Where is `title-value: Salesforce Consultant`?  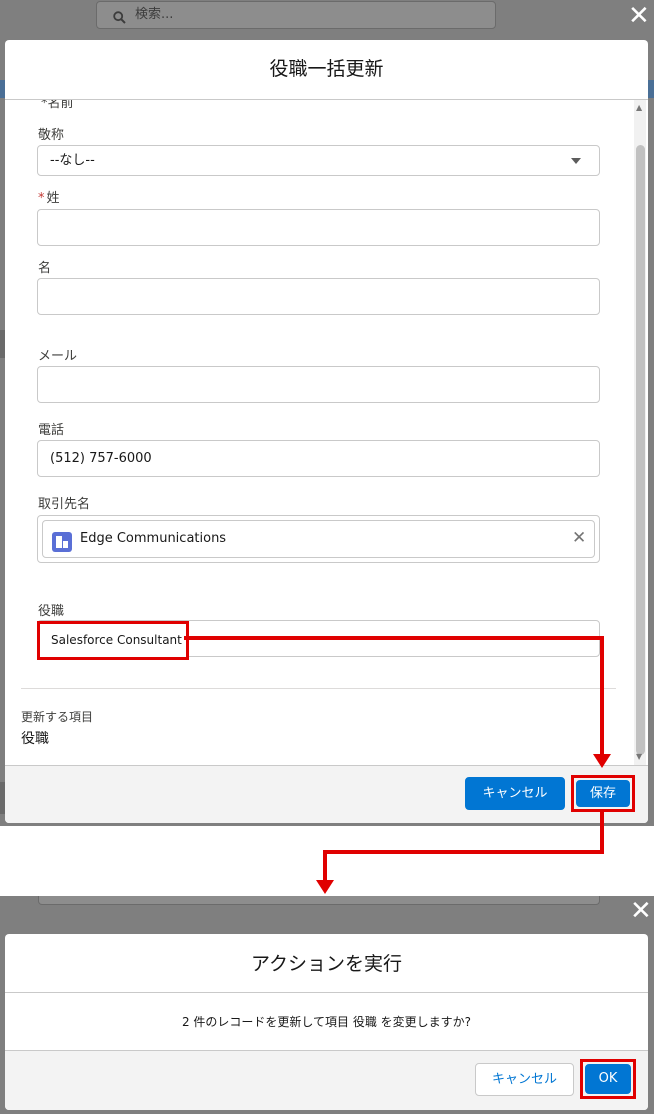
title-value: Salesforce Consultant is located at coordinates (116, 640).